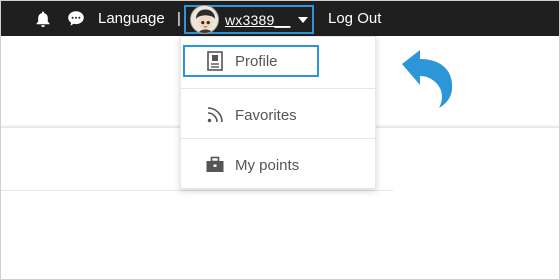 The height and width of the screenshot is (280, 560). I want to click on divider-line-short, so click(197, 190).